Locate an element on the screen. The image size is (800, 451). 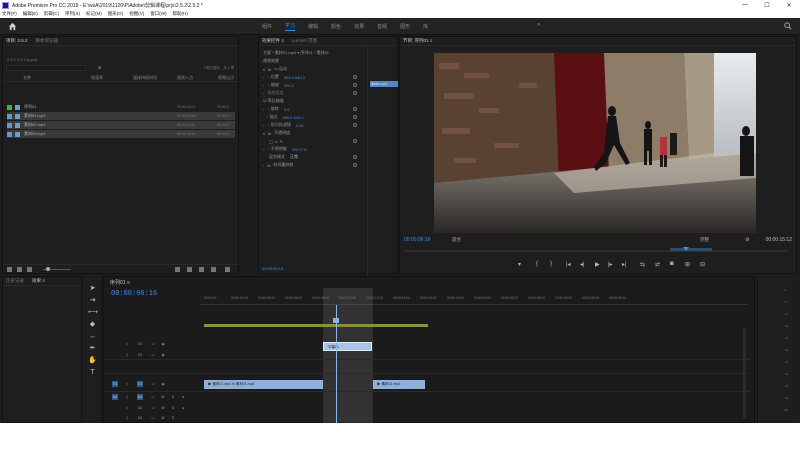
effect-row-motion: ▾ fx ▭ 运动 is located at coordinates (310, 69).